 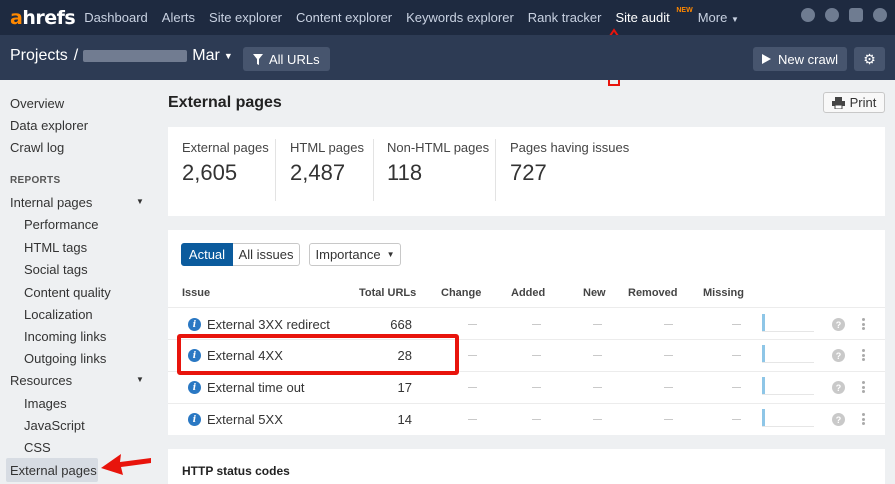 What do you see at coordinates (49, 125) in the screenshot?
I see `sidebar-item-data-explorer: Data explorer` at bounding box center [49, 125].